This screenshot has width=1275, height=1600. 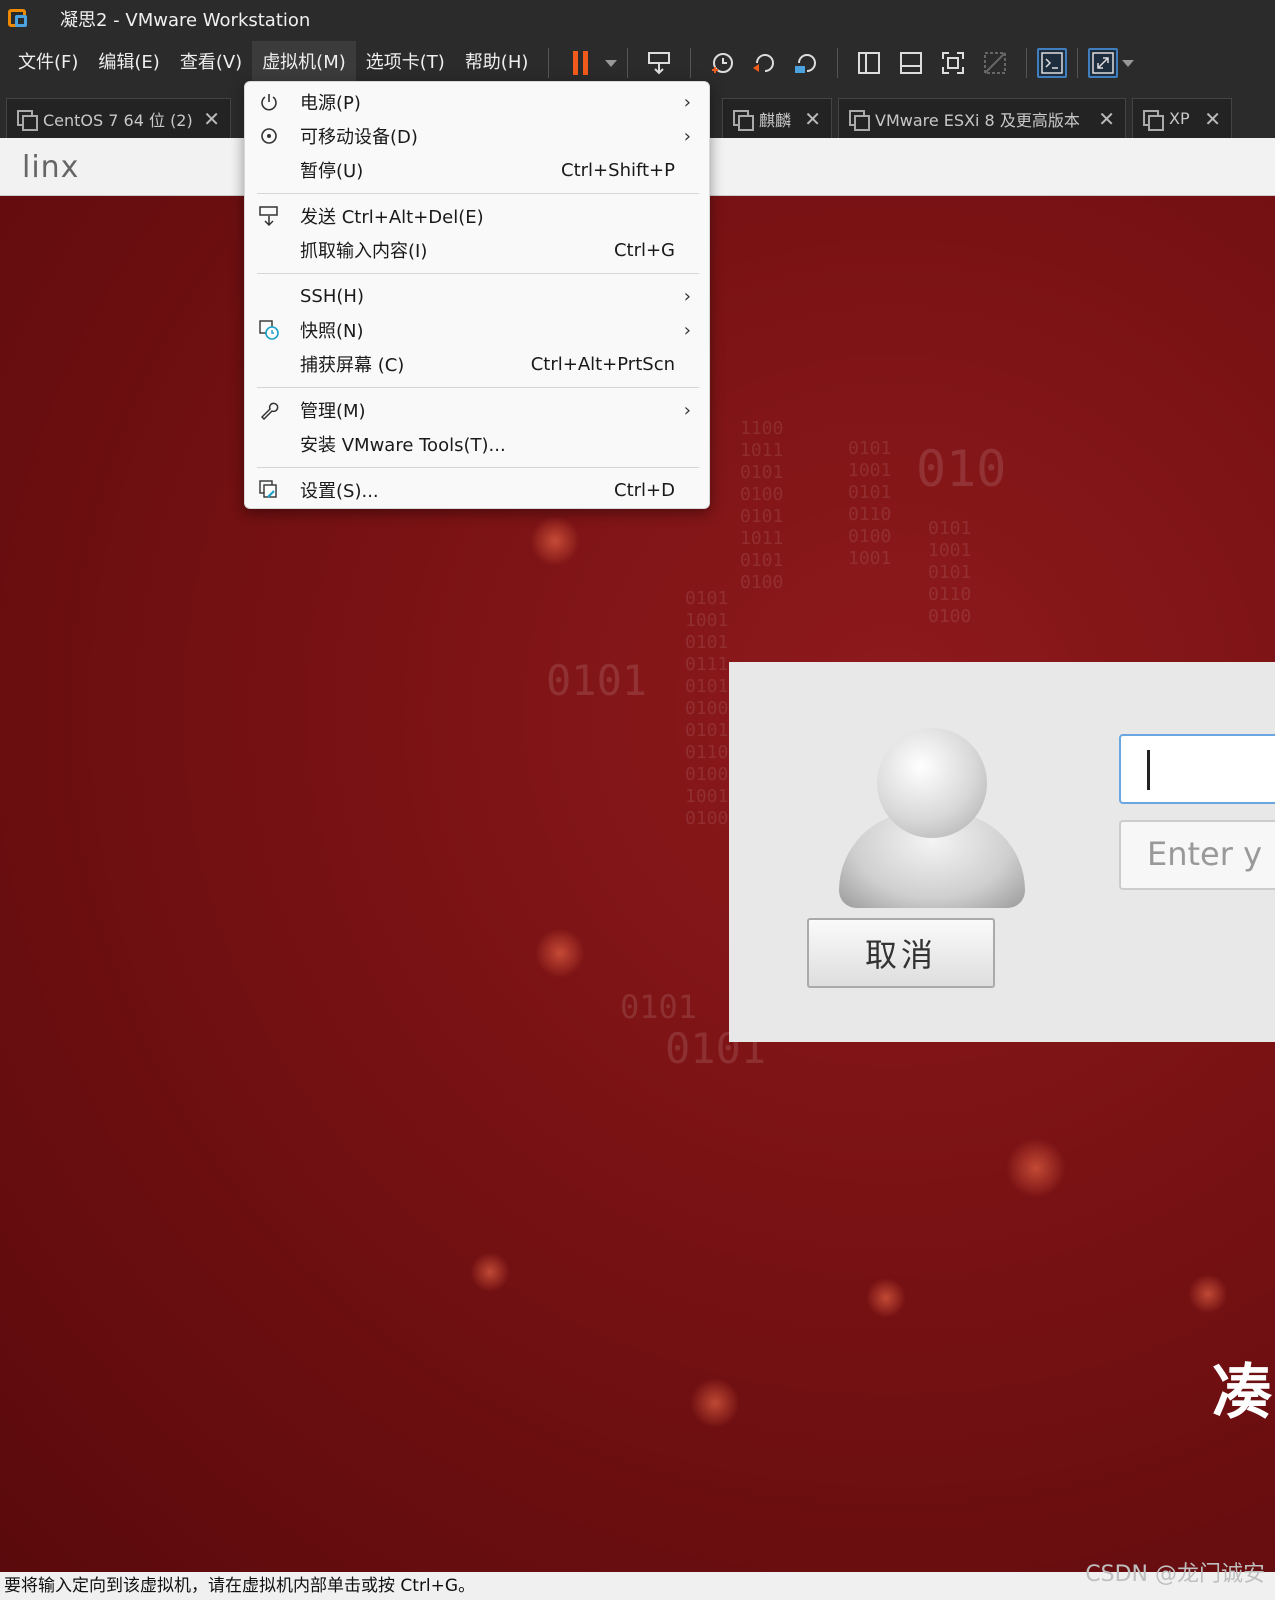 What do you see at coordinates (1242, 1393) in the screenshot?
I see `welcome-text: 凑` at bounding box center [1242, 1393].